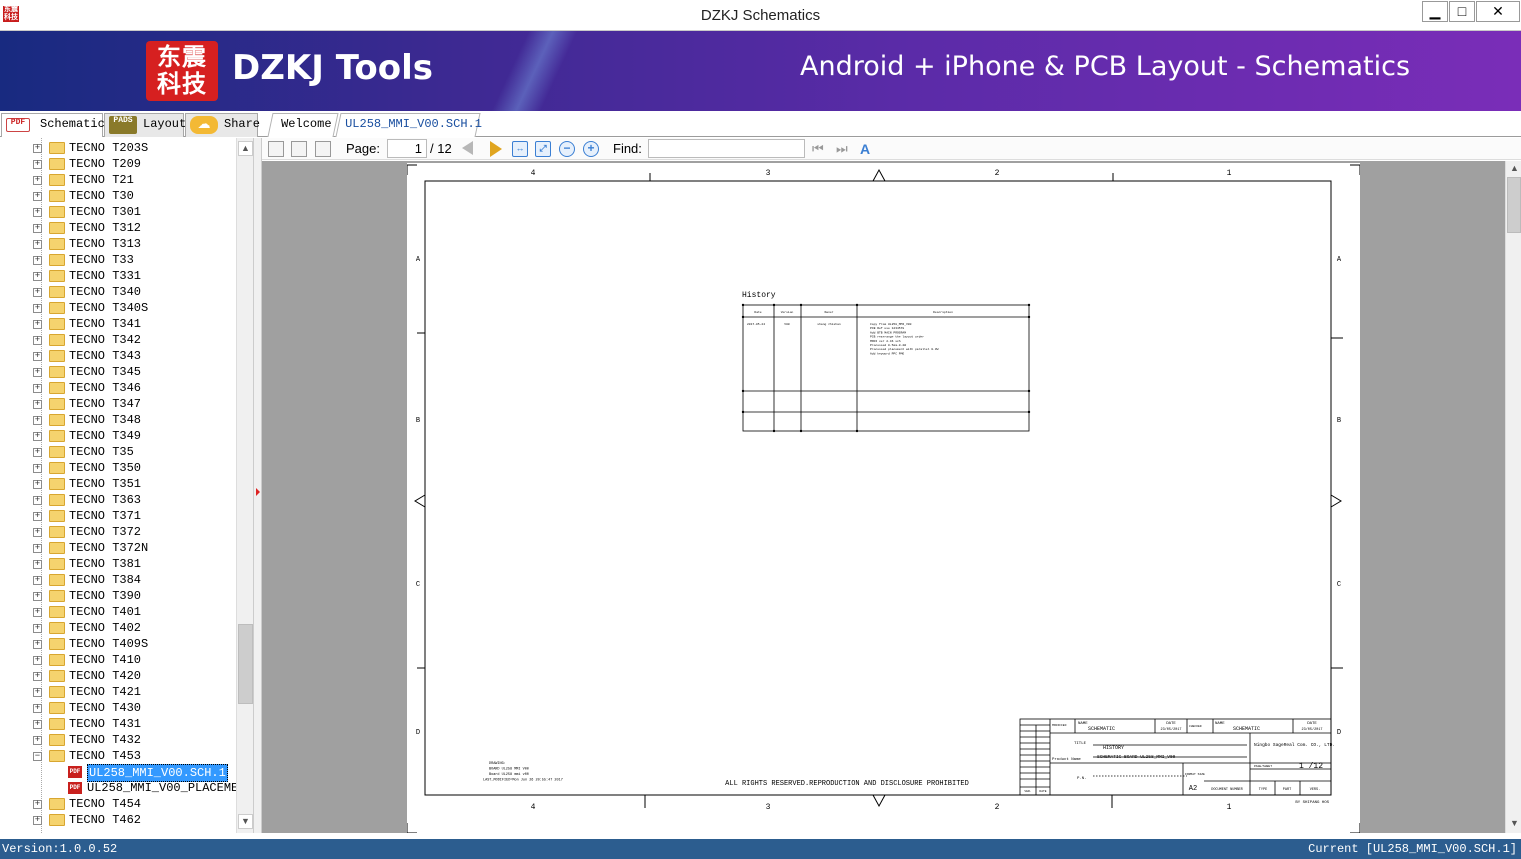 The width and height of the screenshot is (1521, 859). What do you see at coordinates (118, 596) in the screenshot?
I see `tree-folder-item: + TECNO T390` at bounding box center [118, 596].